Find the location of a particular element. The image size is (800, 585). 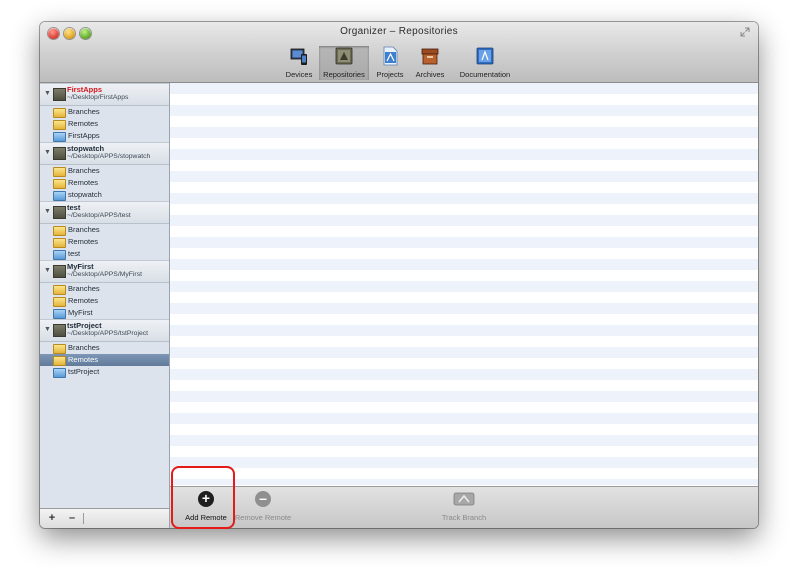

toolbar-archives: Archives is located at coordinates (430, 63).